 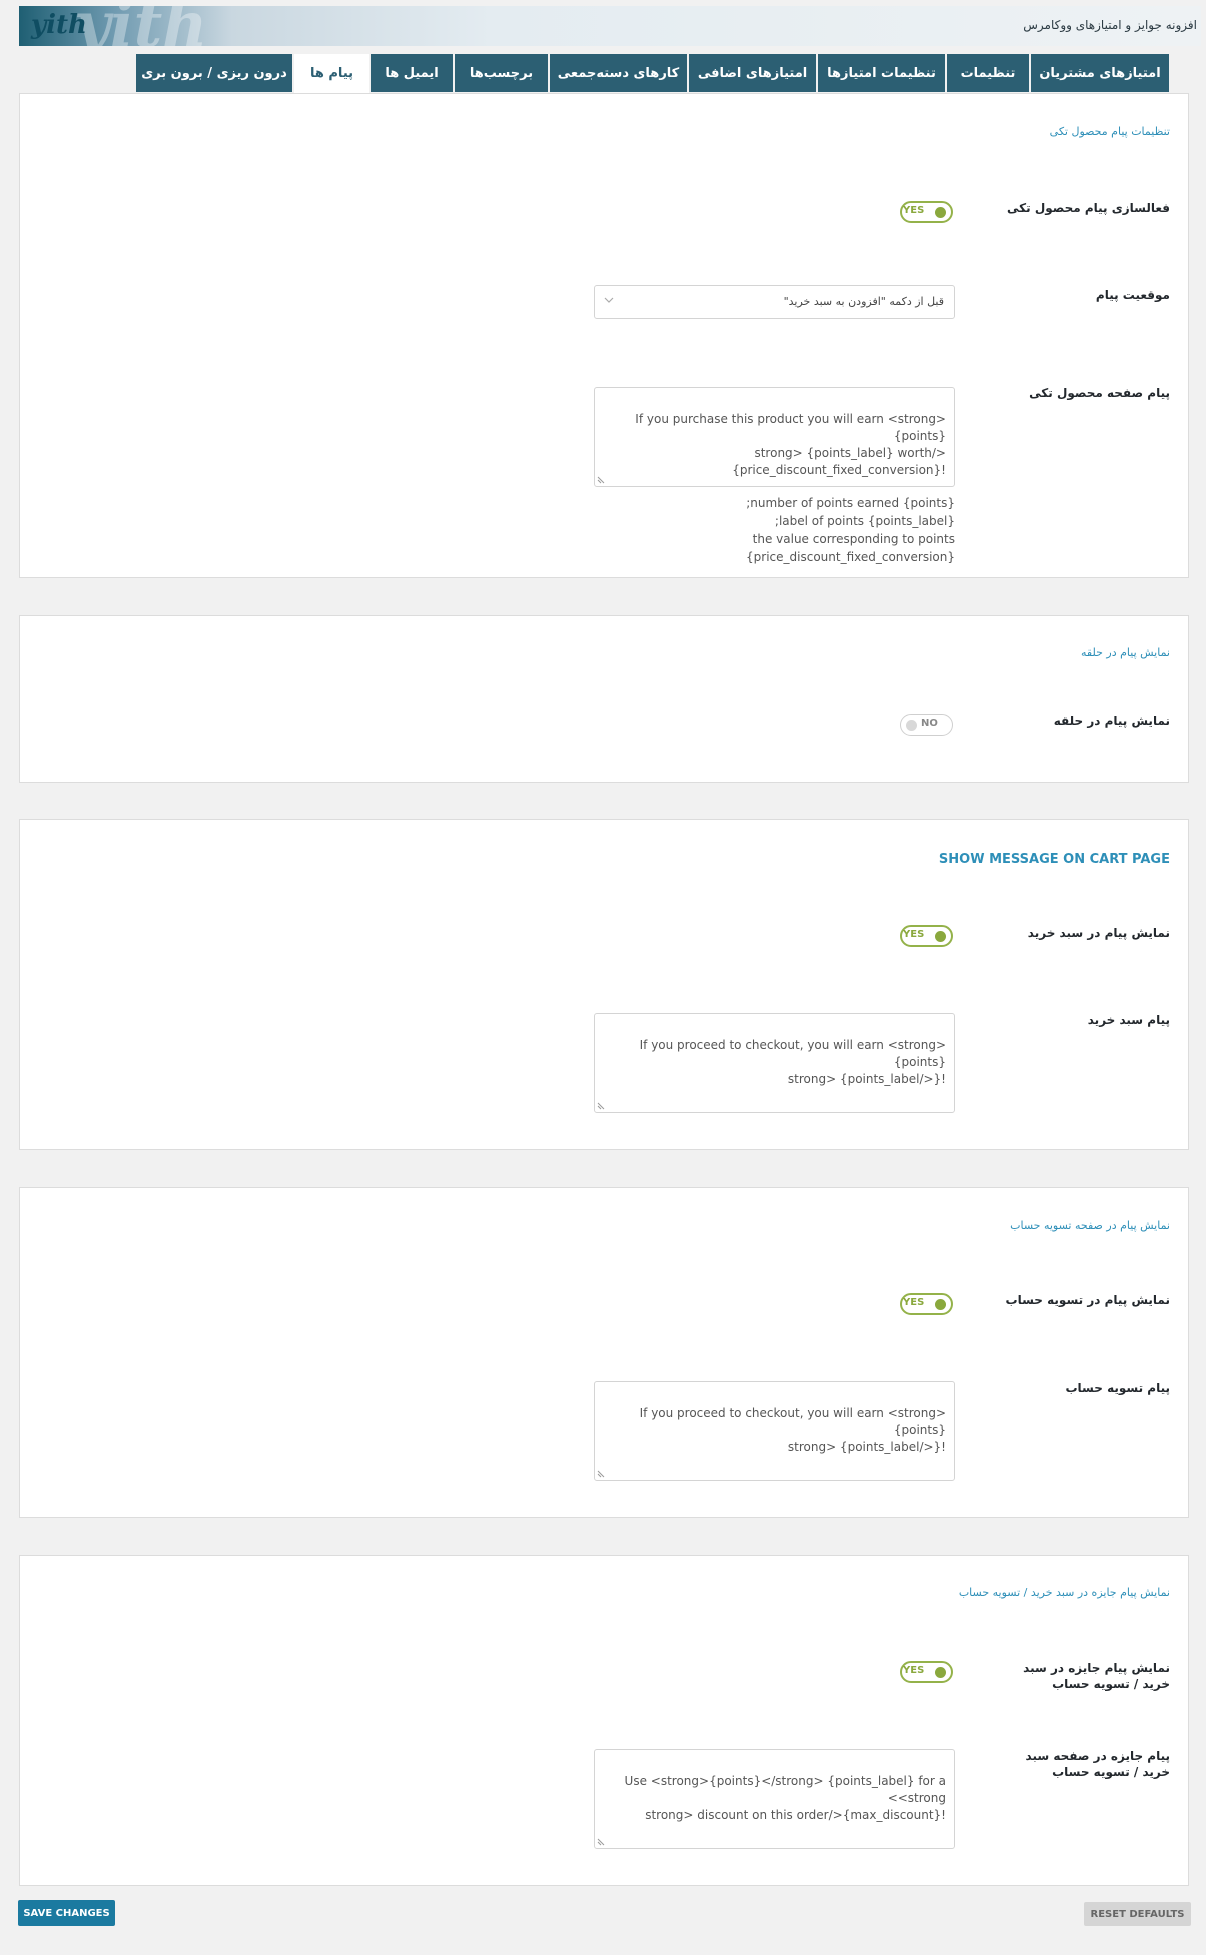 What do you see at coordinates (1128, 1020) in the screenshot?
I see `cart-message-label: پیام سبد خرید` at bounding box center [1128, 1020].